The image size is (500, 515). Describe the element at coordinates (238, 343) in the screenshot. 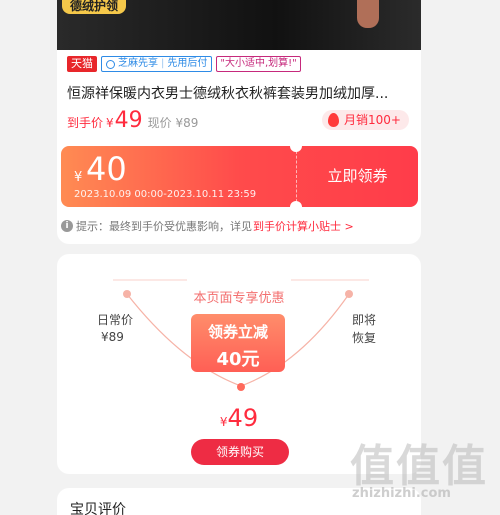

I see `discount-box: 领券立减 40元` at that location.